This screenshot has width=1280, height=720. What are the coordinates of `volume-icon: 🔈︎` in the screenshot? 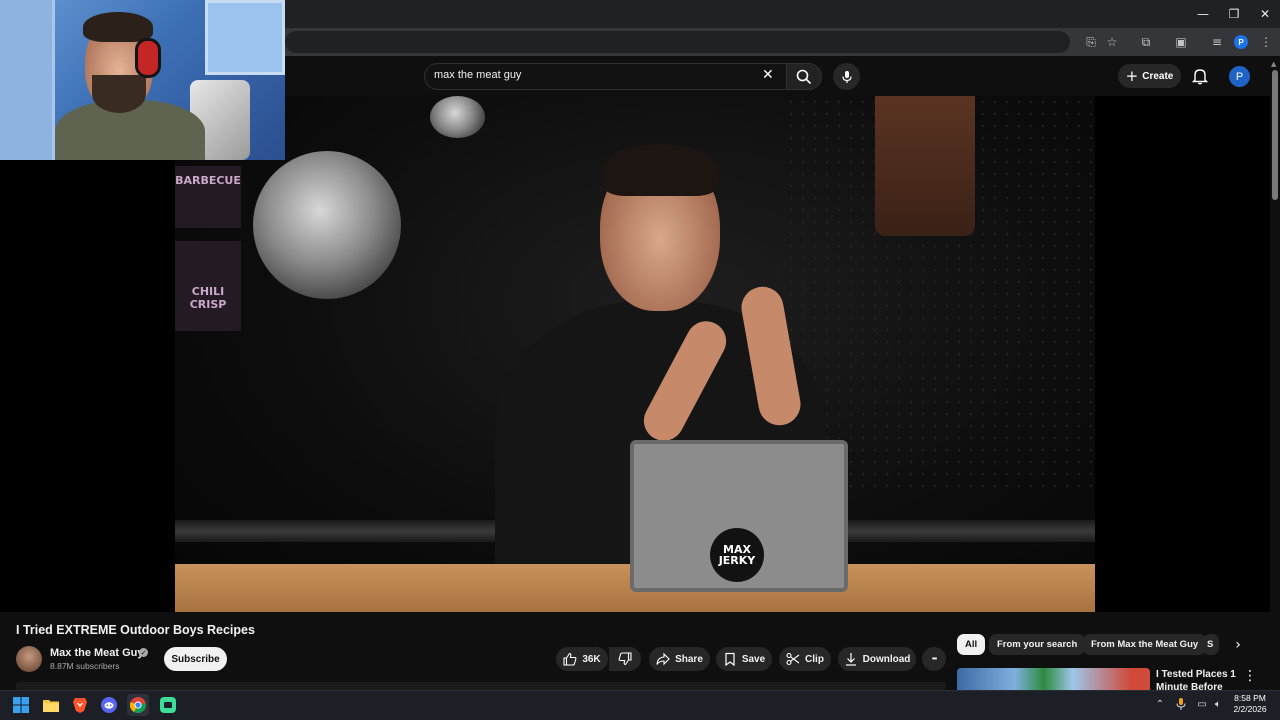 It's located at (1218, 704).